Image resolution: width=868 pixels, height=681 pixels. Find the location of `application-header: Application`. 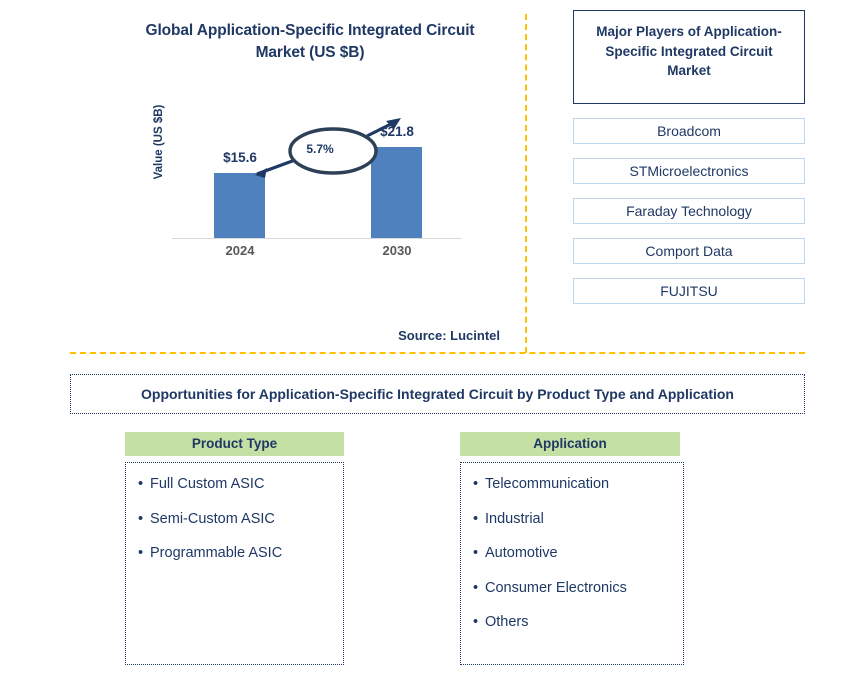

application-header: Application is located at coordinates (570, 444).